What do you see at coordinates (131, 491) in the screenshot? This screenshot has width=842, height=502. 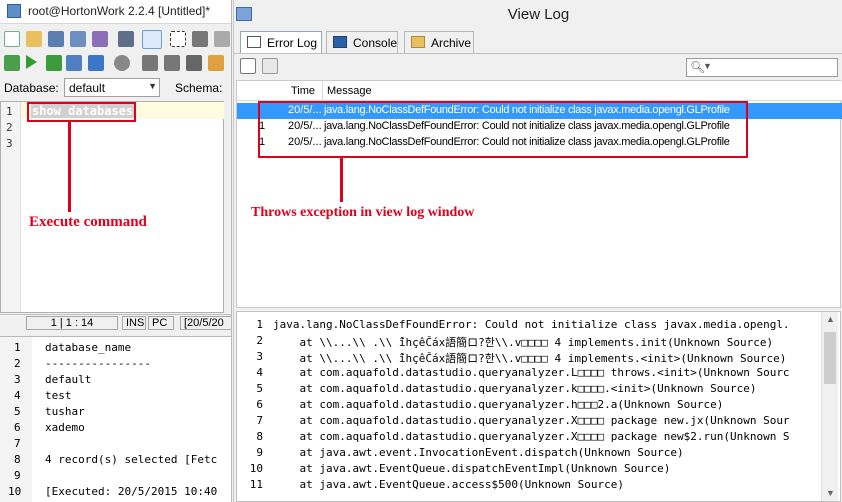 I see `result-line: [Executed: 20/5/2015 10:40` at bounding box center [131, 491].